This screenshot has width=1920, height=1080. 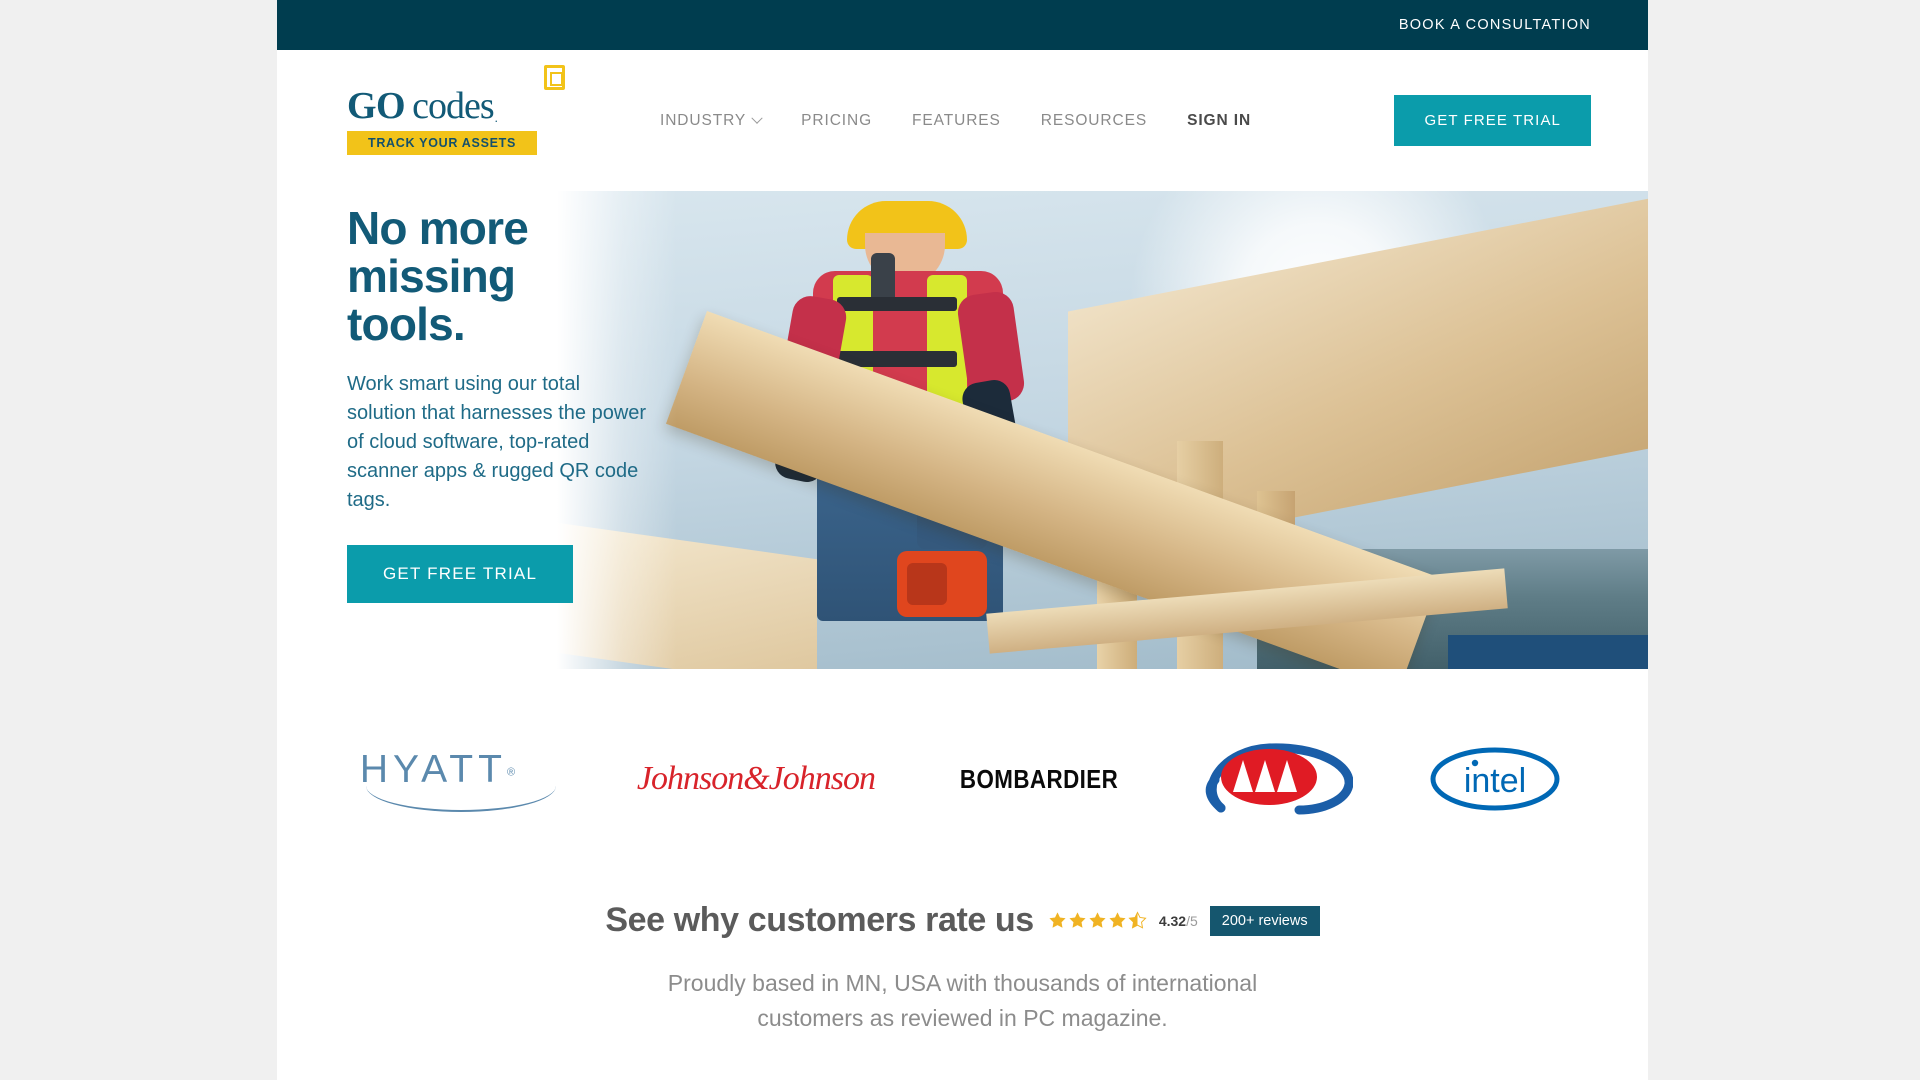 I want to click on intel-logo-icon: intel, so click(x=1495, y=779).